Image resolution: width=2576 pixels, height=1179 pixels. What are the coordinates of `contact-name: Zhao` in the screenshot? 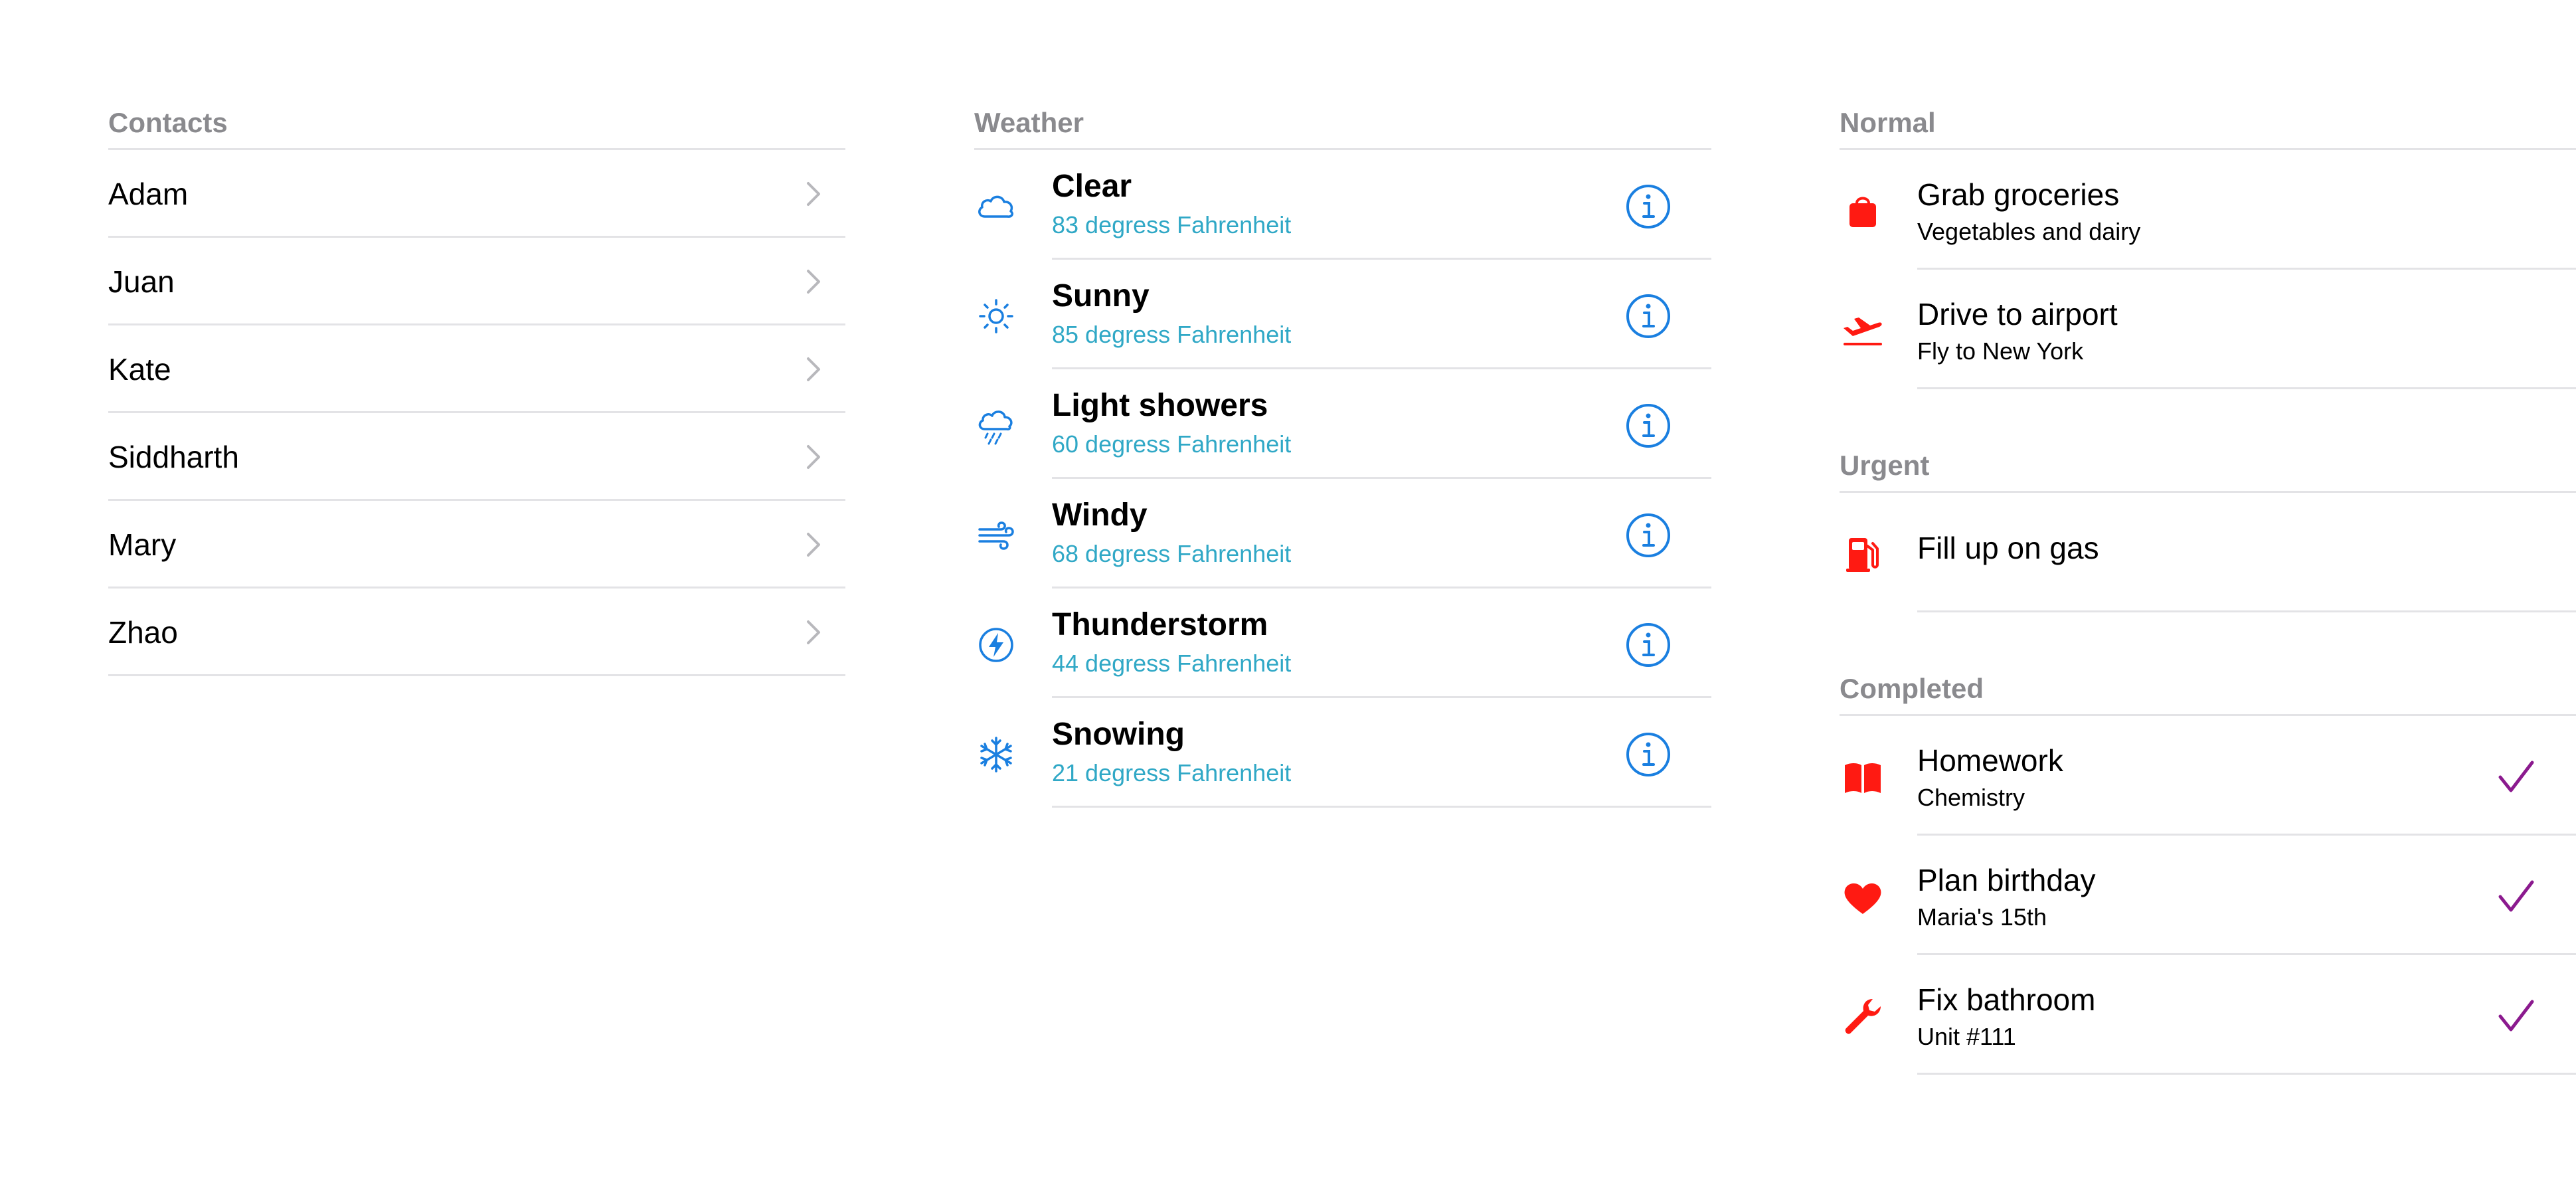 It's located at (143, 632).